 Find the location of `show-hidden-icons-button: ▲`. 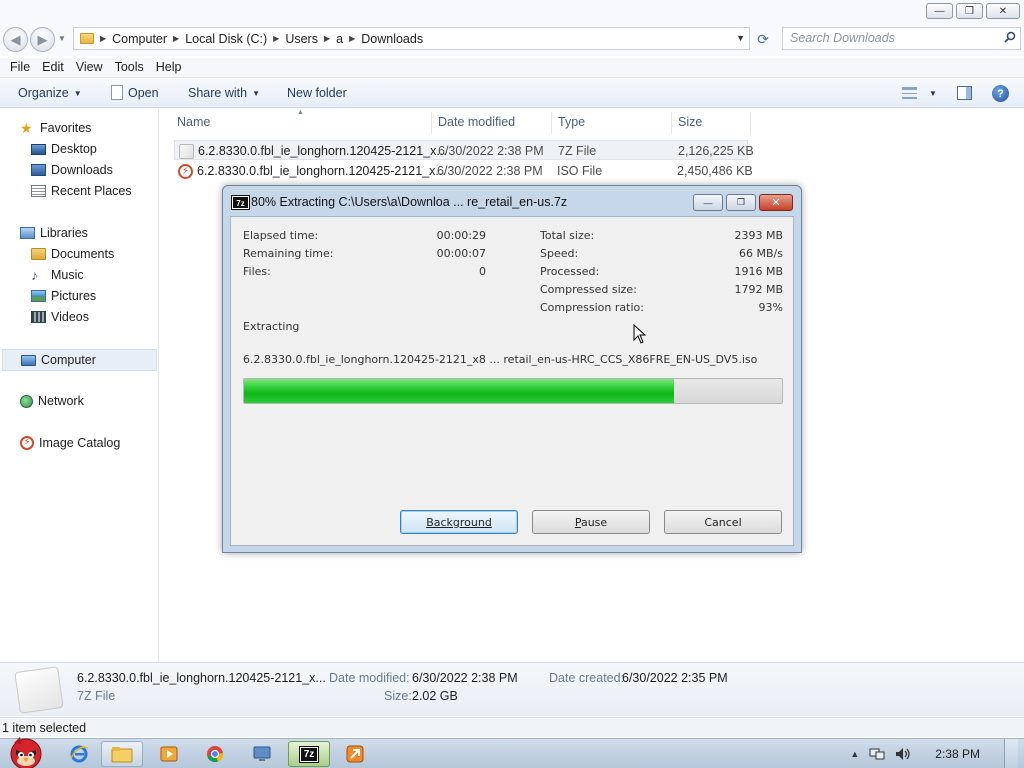

show-hidden-icons-button: ▲ is located at coordinates (854, 754).